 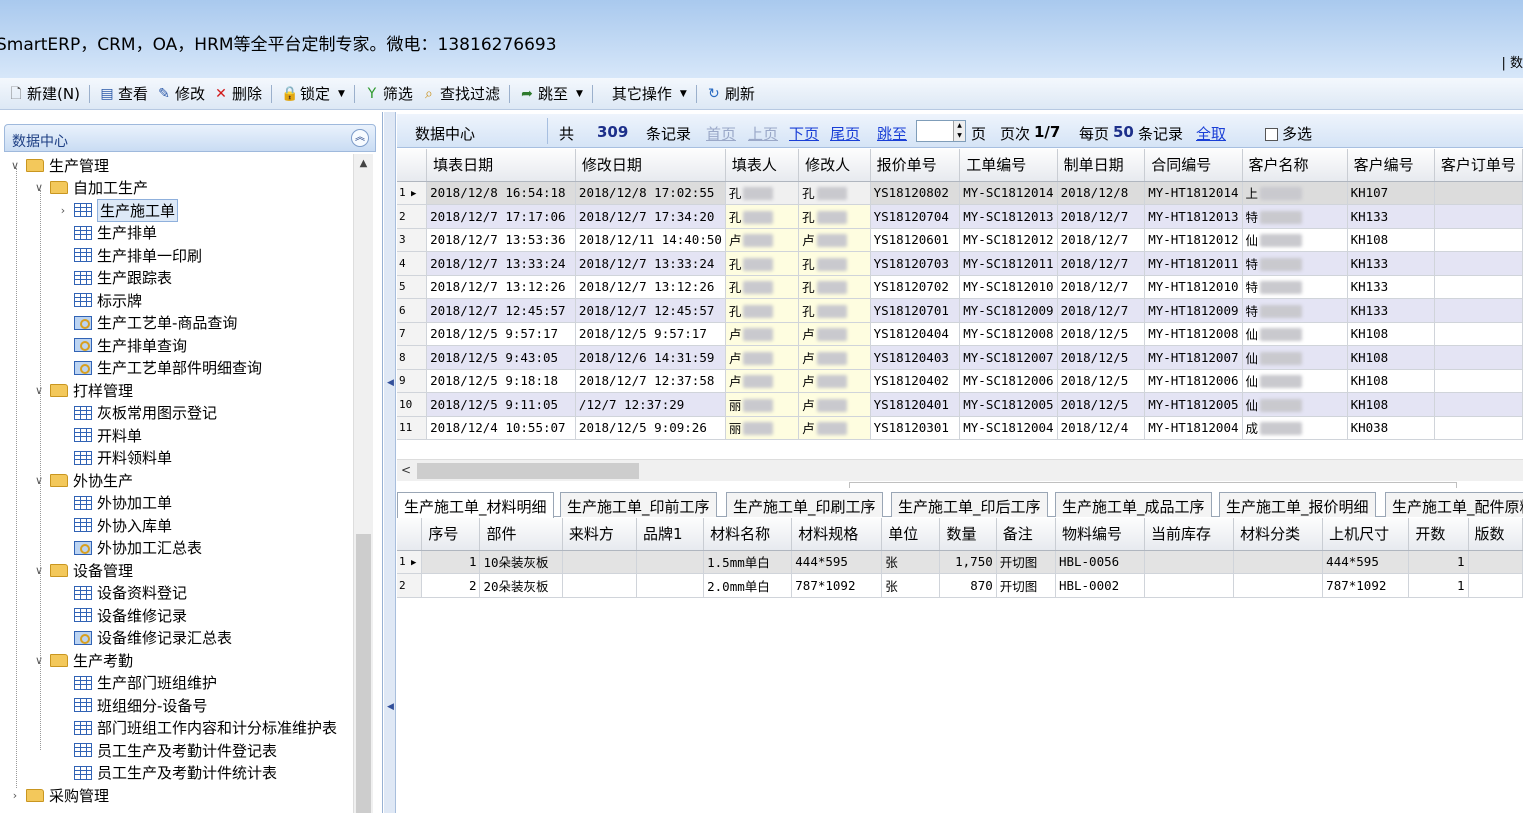 What do you see at coordinates (412, 193) in the screenshot?
I see `row-number: 1 ▶` at bounding box center [412, 193].